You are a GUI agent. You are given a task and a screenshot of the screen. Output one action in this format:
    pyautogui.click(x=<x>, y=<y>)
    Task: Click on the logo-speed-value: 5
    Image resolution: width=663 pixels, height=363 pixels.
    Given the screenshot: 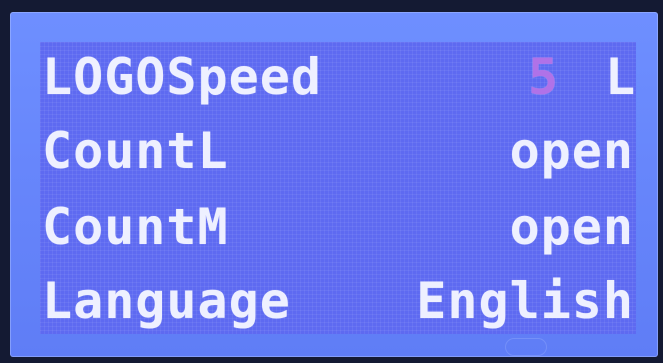 What is the action you would take?
    pyautogui.click(x=544, y=77)
    